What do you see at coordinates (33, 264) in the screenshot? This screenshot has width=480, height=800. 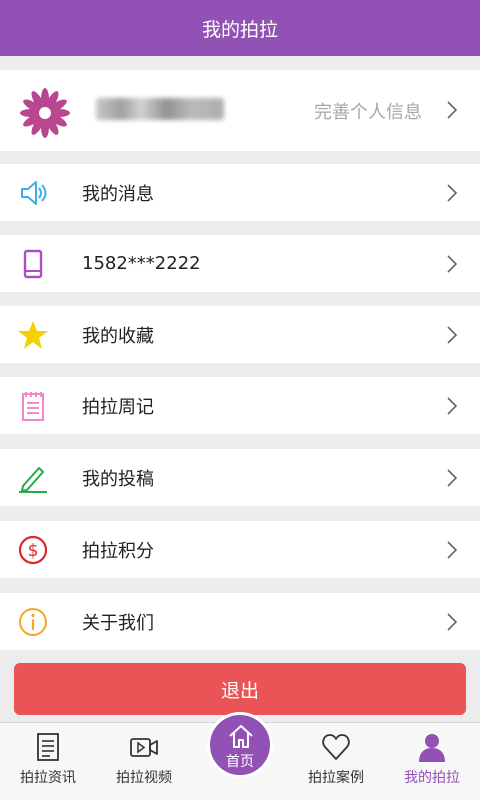 I see `phone-icon` at bounding box center [33, 264].